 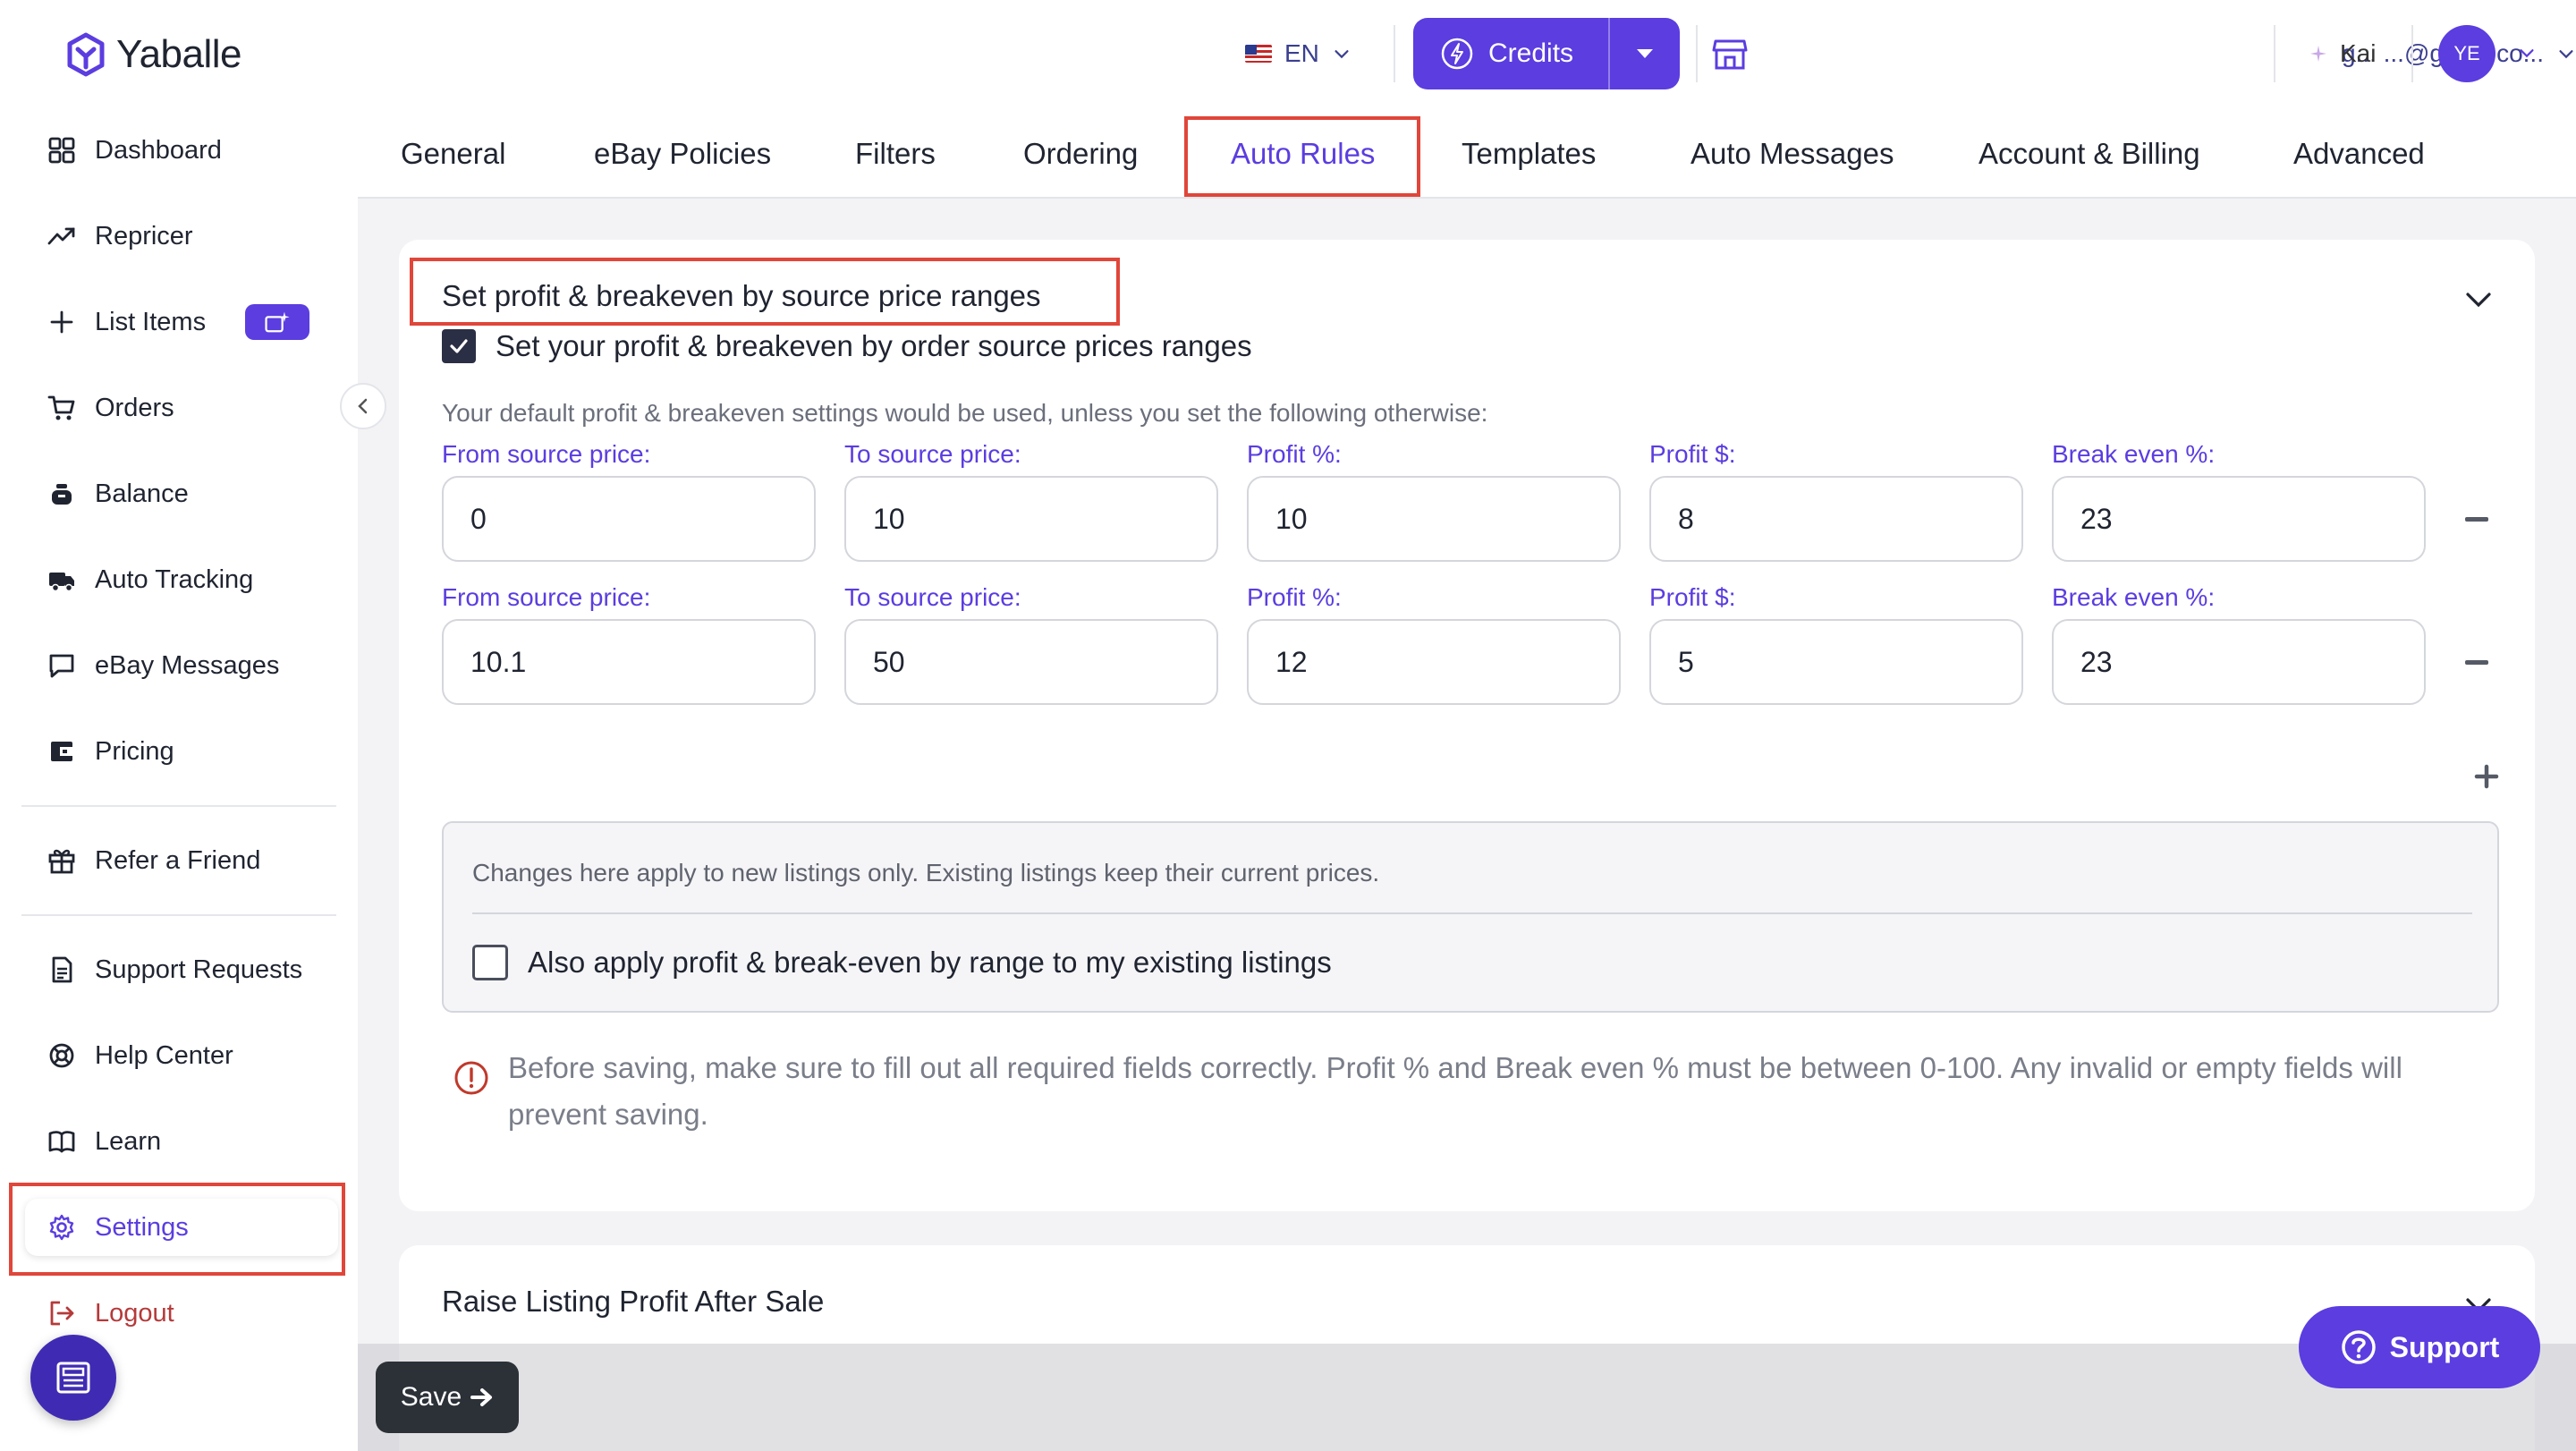 What do you see at coordinates (431, 1397) in the screenshot?
I see `save-label: Save` at bounding box center [431, 1397].